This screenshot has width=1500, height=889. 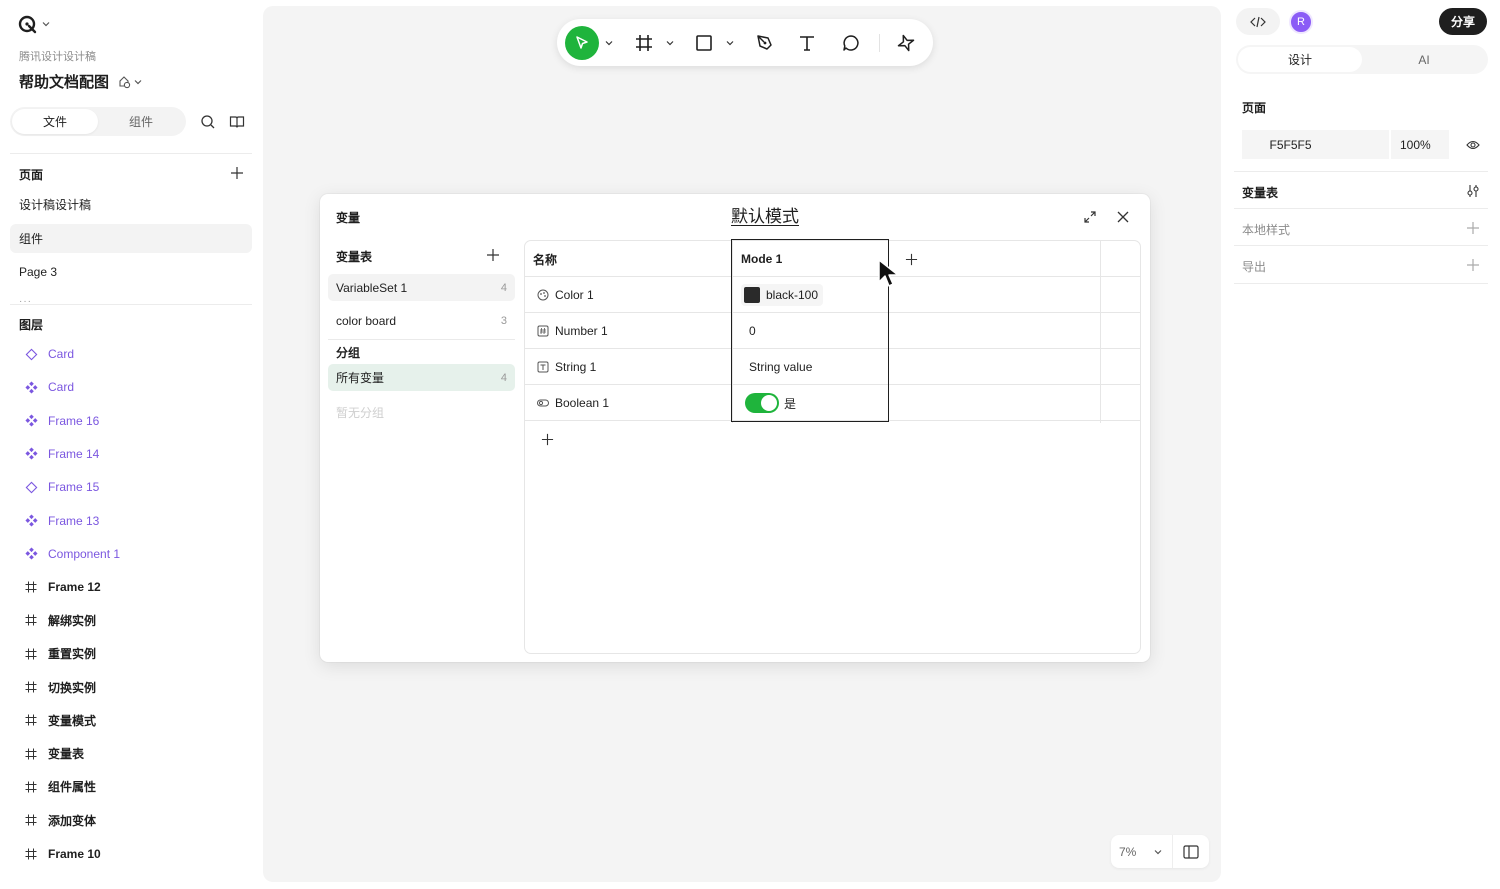 I want to click on layer-item: 解绑实例, so click(x=60, y=620).